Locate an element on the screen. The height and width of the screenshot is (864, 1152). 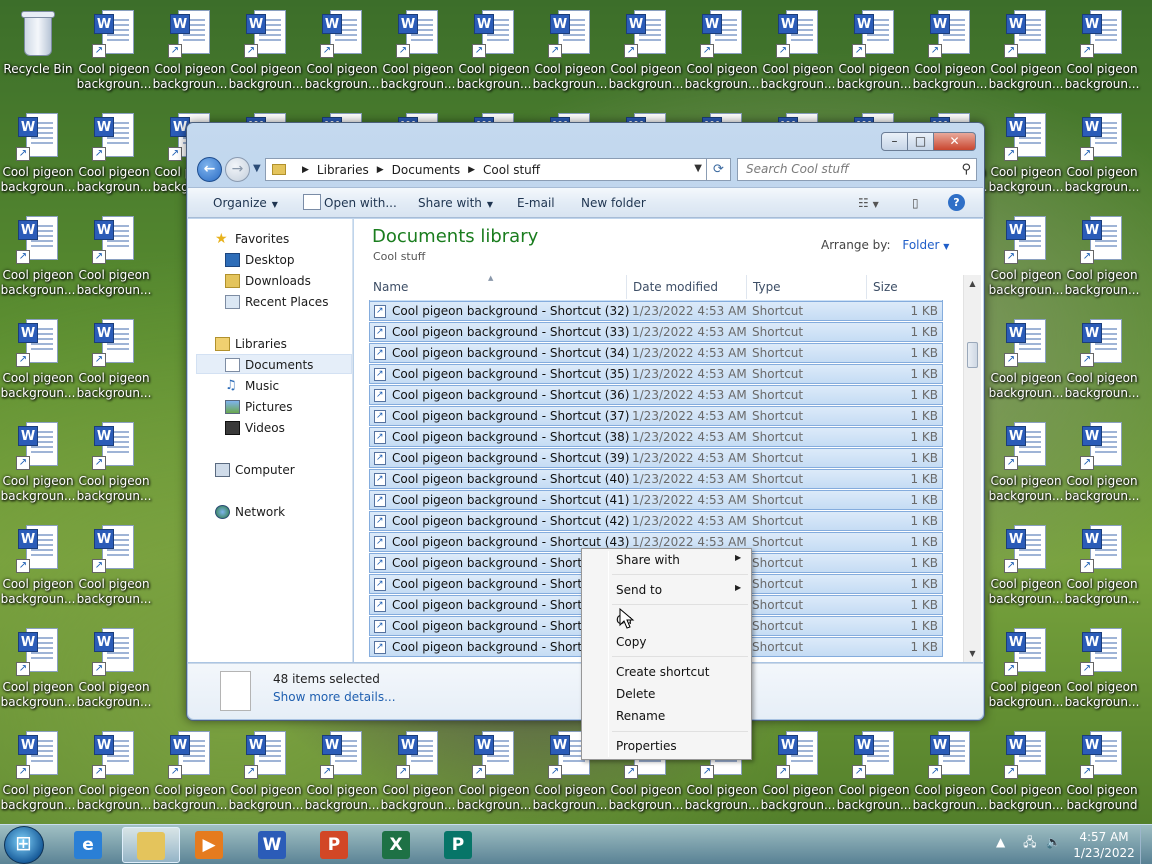
column-header-size: Size is located at coordinates (905, 287).